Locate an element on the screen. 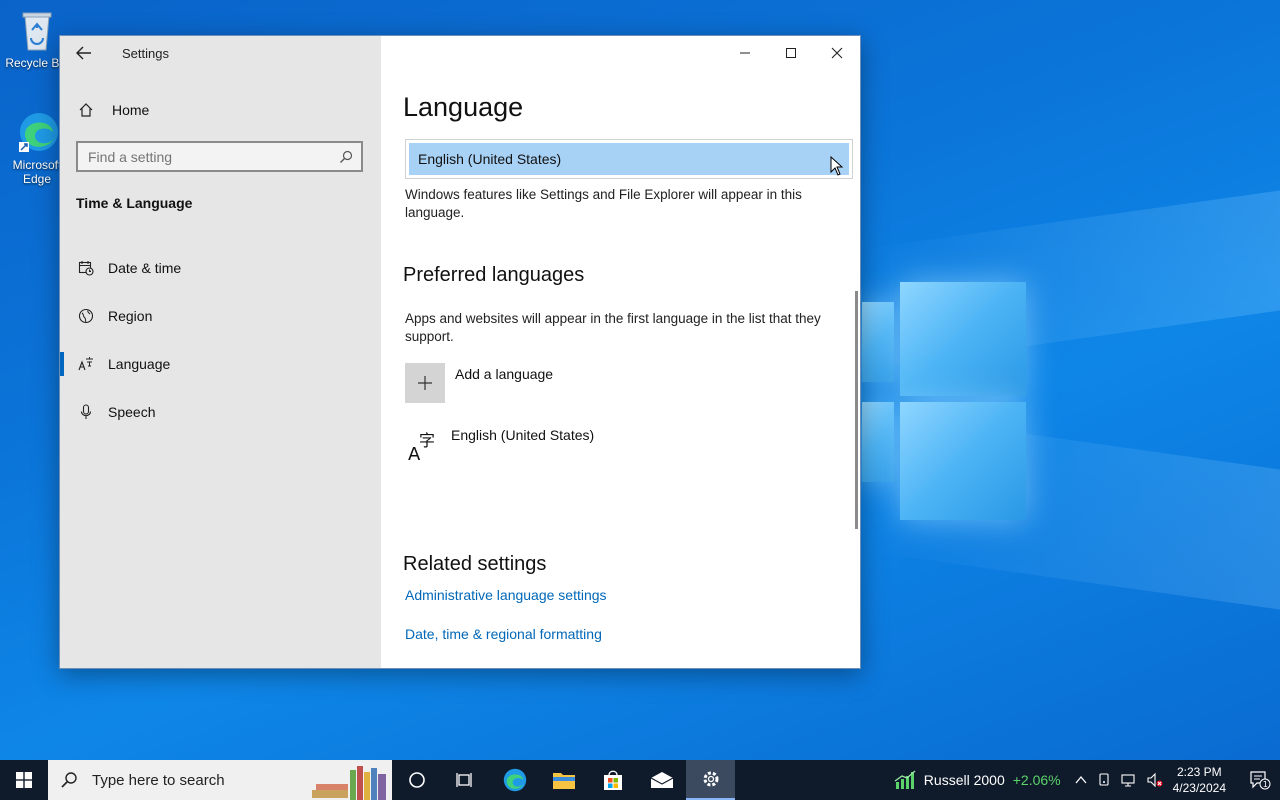  microphone-icon is located at coordinates (86, 411).